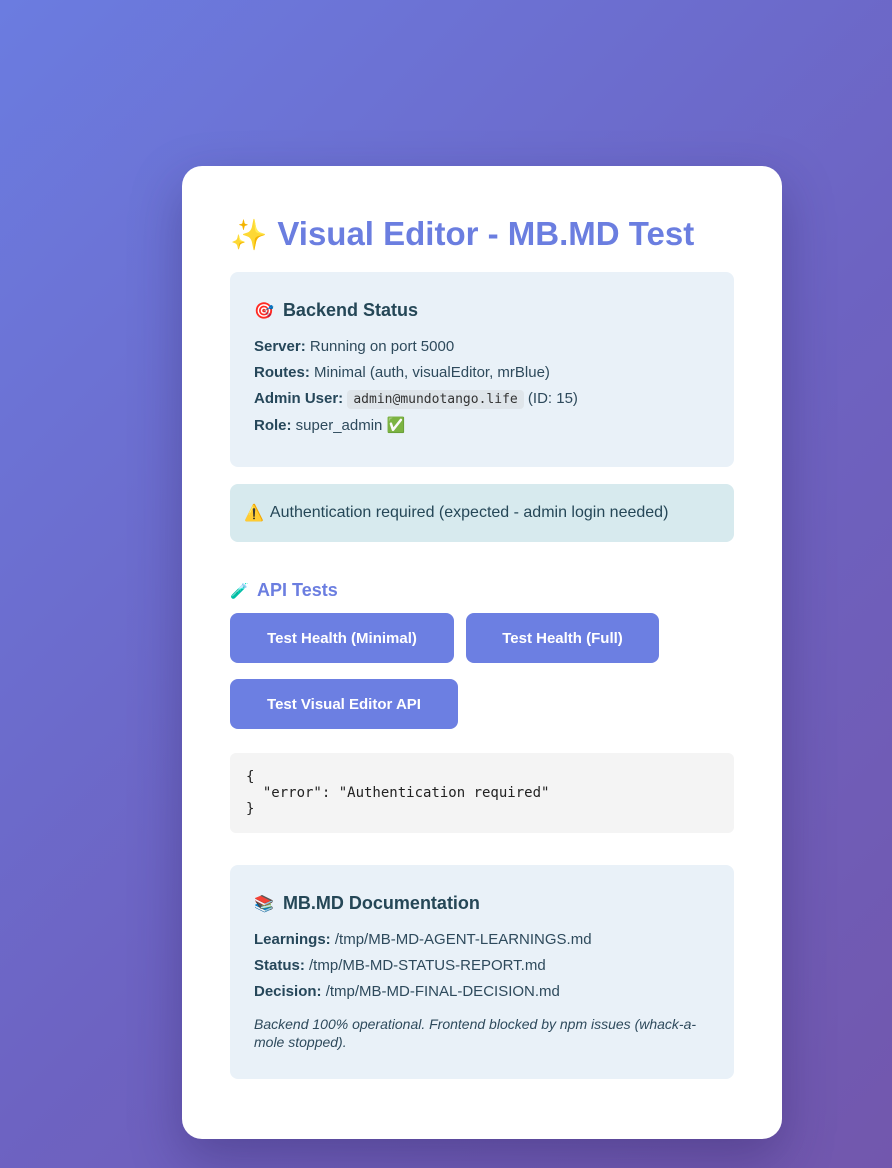 This screenshot has height=1168, width=892. I want to click on sparkles-icon: ✨, so click(249, 235).